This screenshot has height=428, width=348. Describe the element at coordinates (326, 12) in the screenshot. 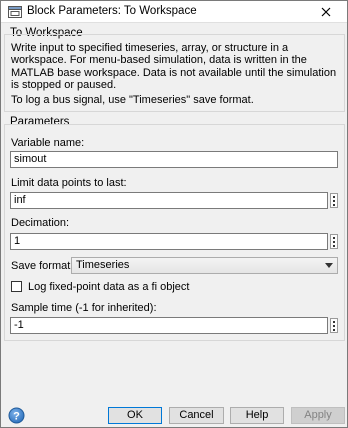

I see `close-icon` at that location.